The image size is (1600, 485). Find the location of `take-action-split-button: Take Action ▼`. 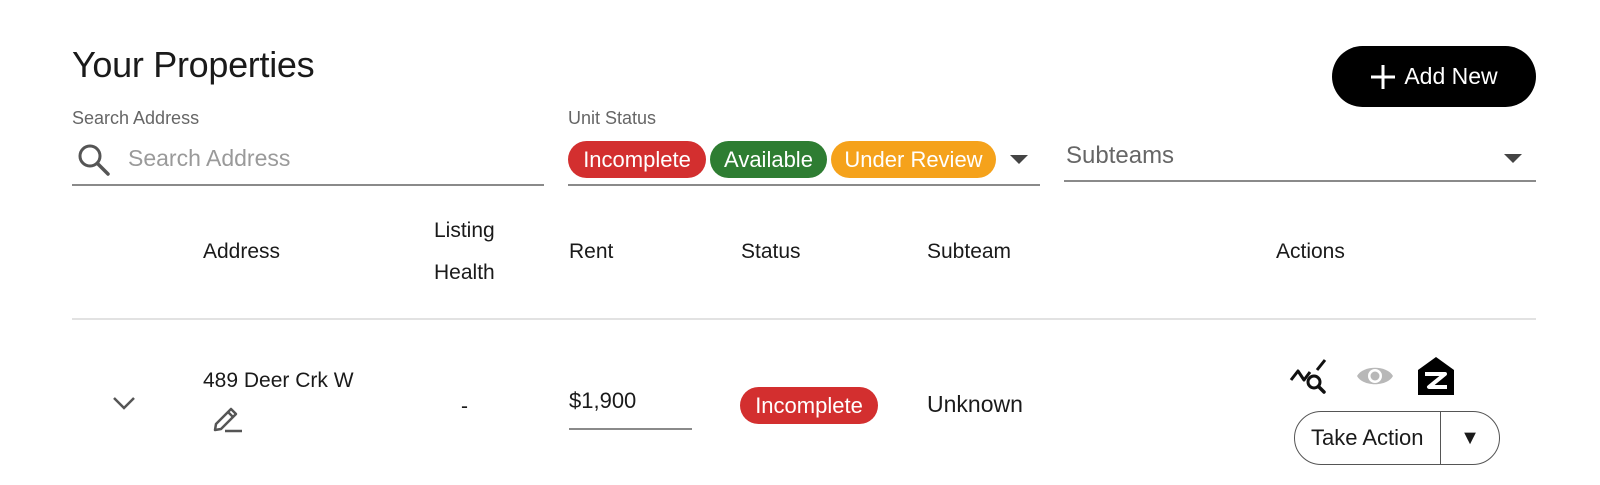

take-action-split-button: Take Action ▼ is located at coordinates (1397, 438).